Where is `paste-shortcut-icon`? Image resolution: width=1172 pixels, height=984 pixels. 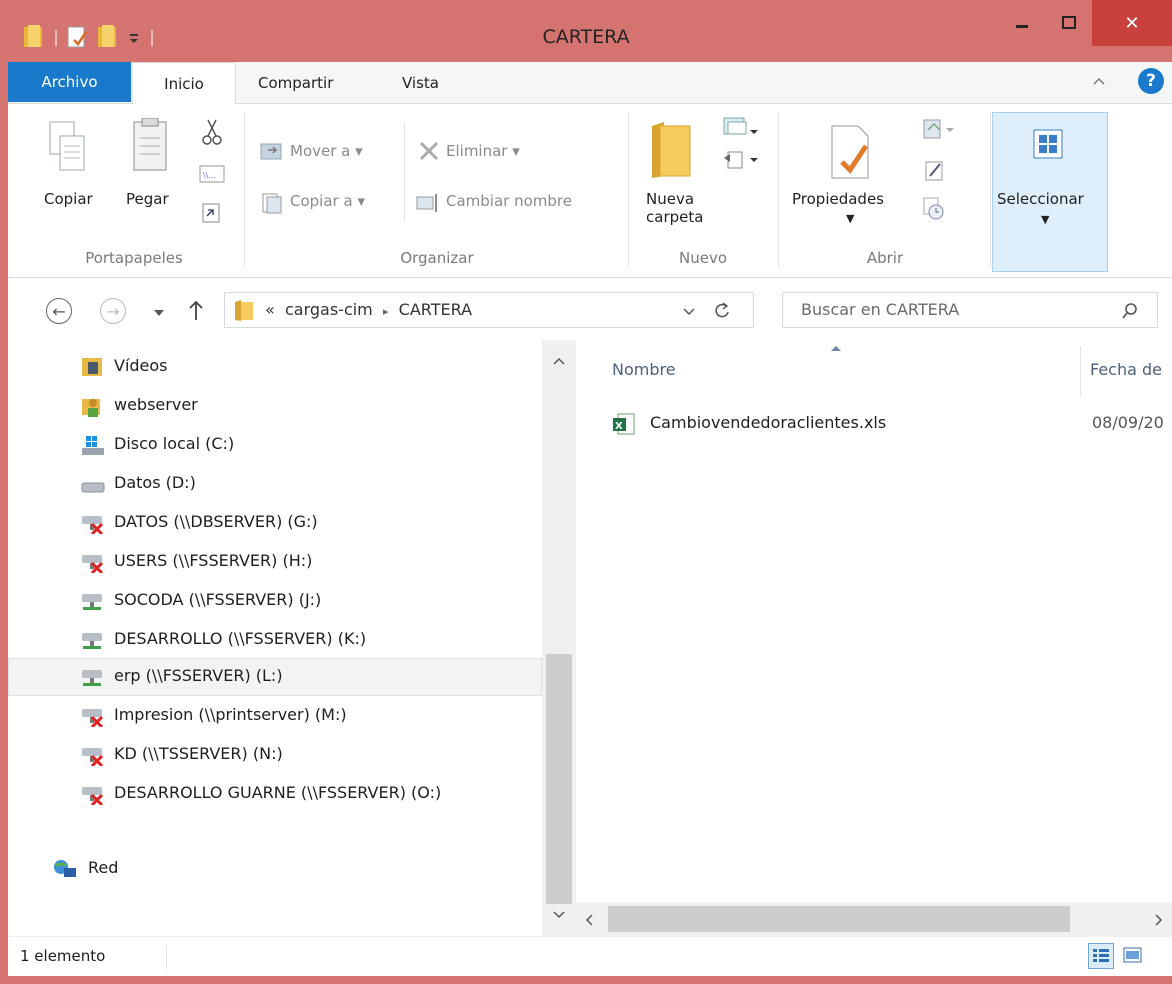 paste-shortcut-icon is located at coordinates (211, 213).